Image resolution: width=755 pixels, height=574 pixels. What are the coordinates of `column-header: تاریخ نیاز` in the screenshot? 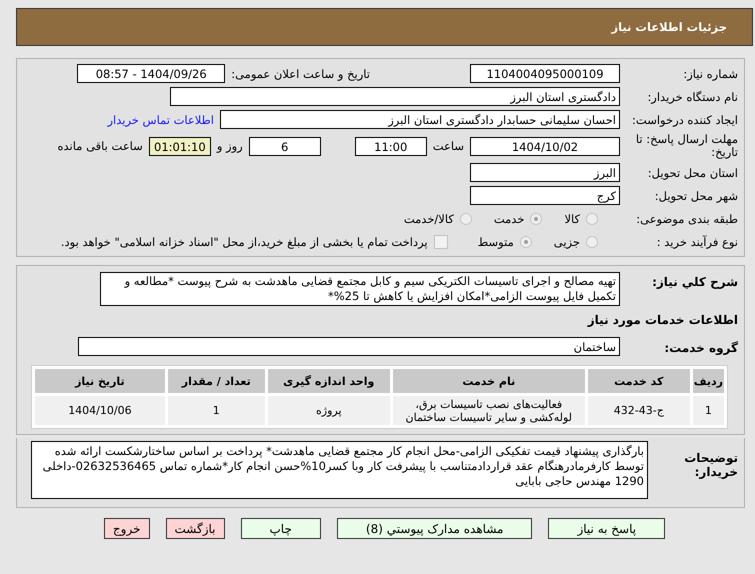 It's located at (100, 381).